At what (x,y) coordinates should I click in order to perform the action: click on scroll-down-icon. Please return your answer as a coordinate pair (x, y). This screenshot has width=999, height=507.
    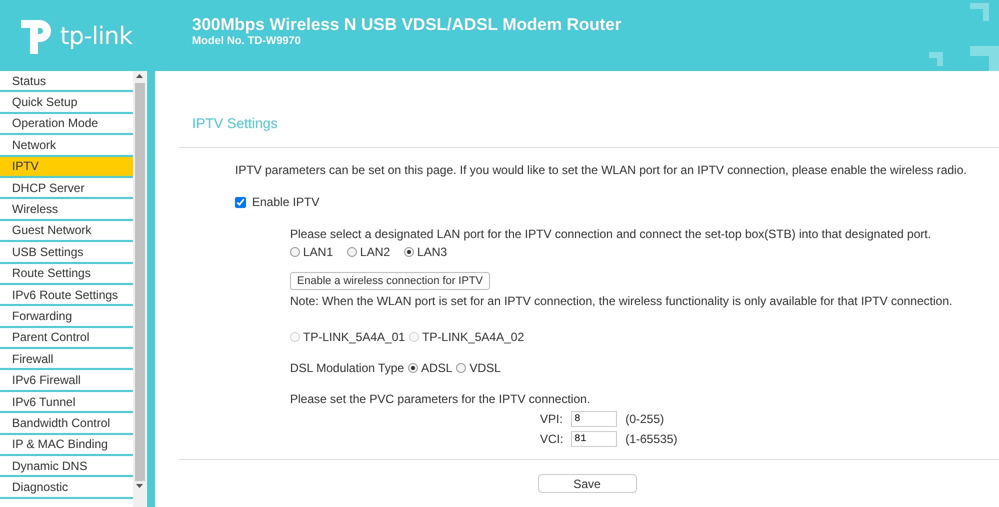
    Looking at the image, I should click on (139, 486).